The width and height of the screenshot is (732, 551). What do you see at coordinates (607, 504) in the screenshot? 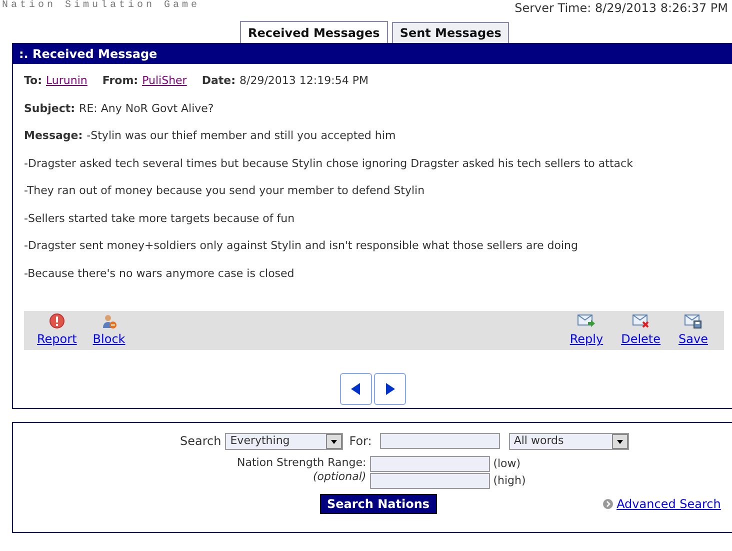
I see `chevron-circle-icon` at bounding box center [607, 504].